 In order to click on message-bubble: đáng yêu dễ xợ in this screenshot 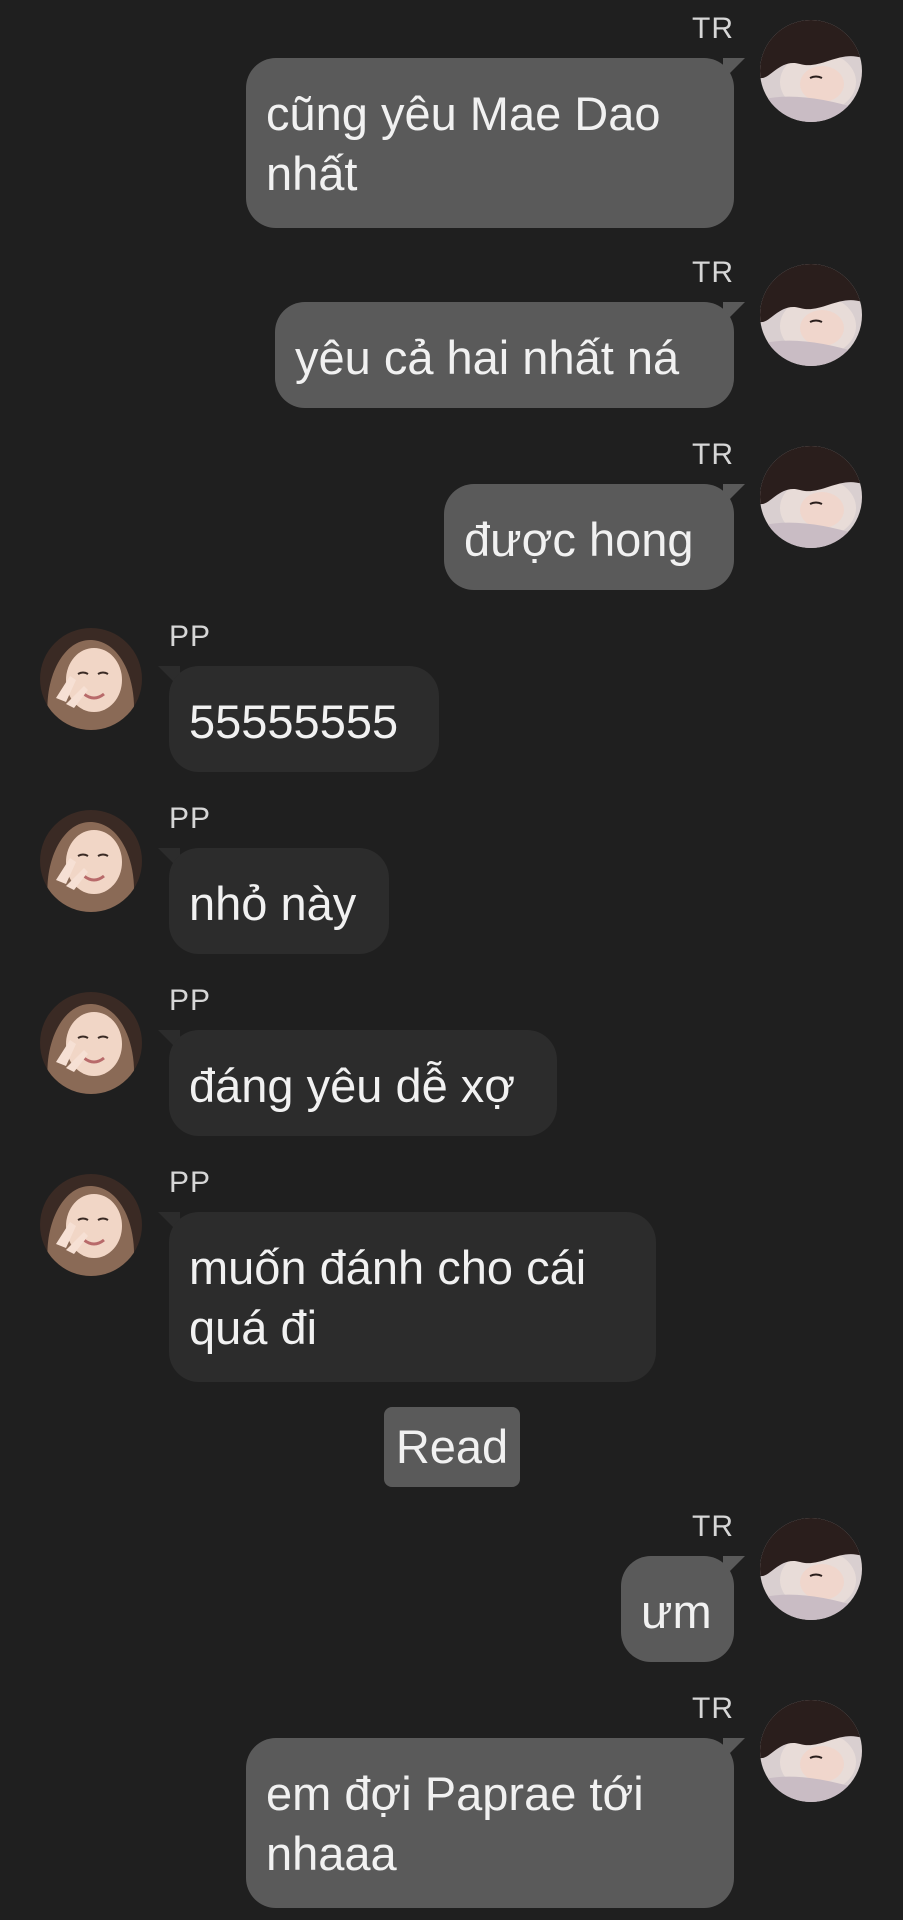, I will do `click(363, 1083)`.